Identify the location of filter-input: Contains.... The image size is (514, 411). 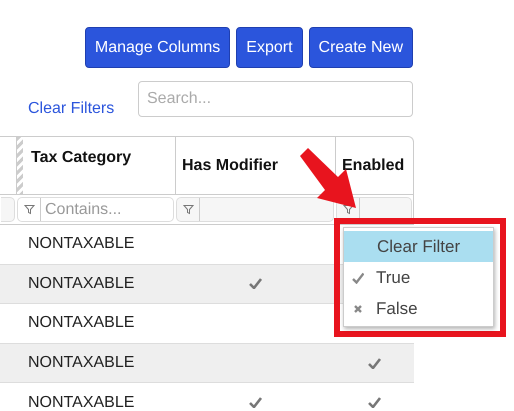
(100, 209).